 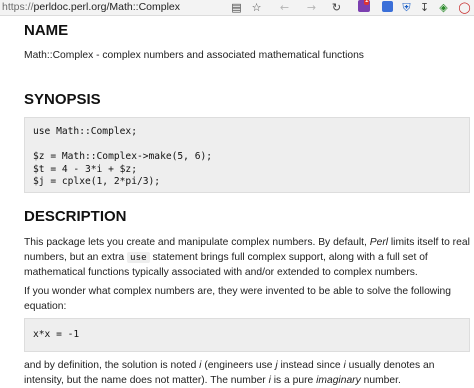 What do you see at coordinates (338, 380) in the screenshot?
I see `emphasis: imaginary` at bounding box center [338, 380].